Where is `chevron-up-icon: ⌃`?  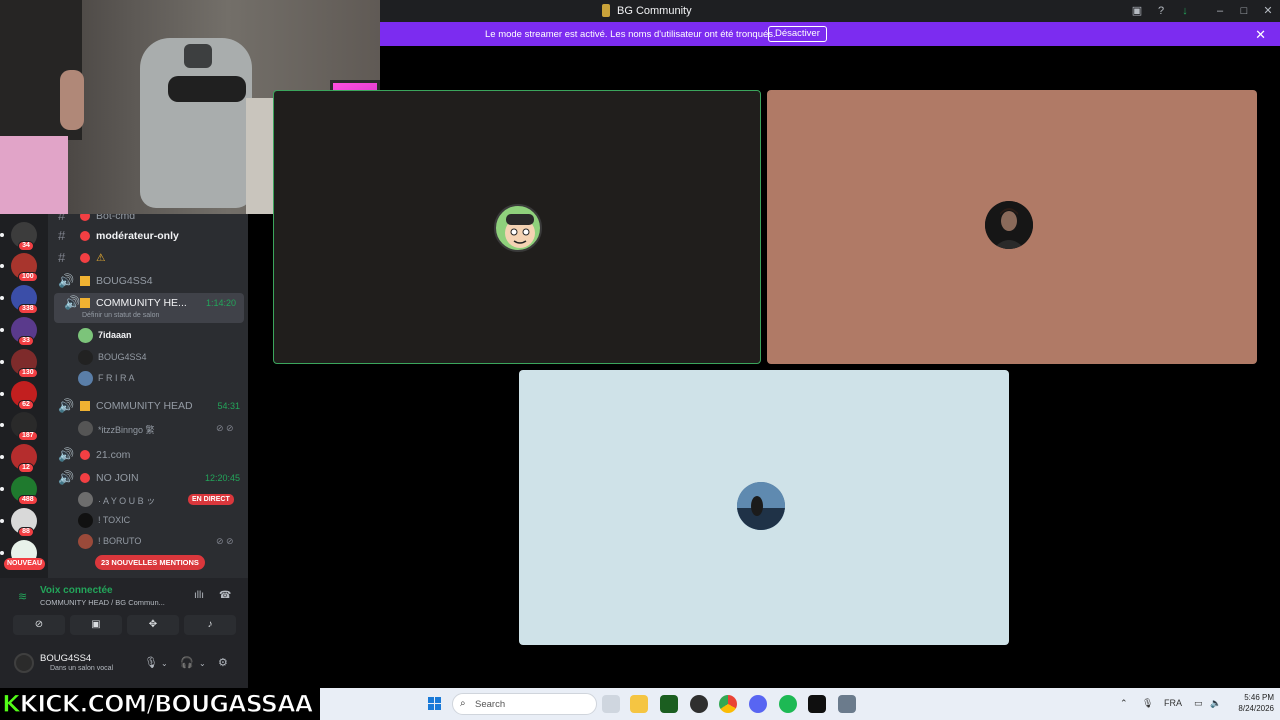 chevron-up-icon: ⌃ is located at coordinates (1124, 703).